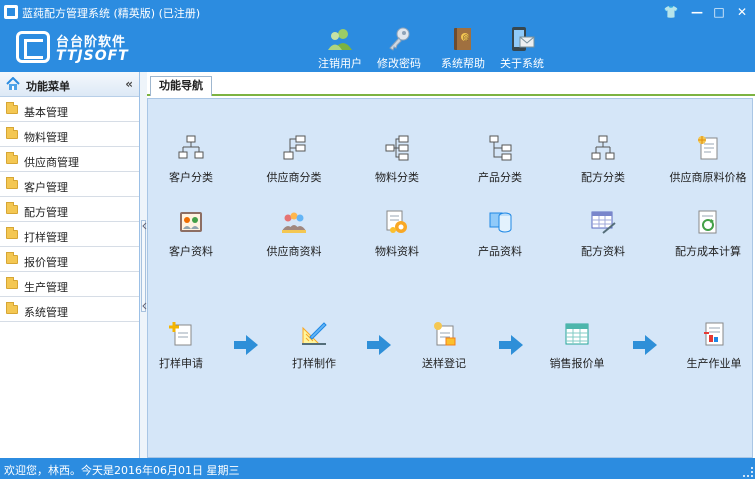 The width and height of the screenshot is (755, 479). What do you see at coordinates (314, 334) in the screenshot?
I see `ruler-icon` at bounding box center [314, 334].